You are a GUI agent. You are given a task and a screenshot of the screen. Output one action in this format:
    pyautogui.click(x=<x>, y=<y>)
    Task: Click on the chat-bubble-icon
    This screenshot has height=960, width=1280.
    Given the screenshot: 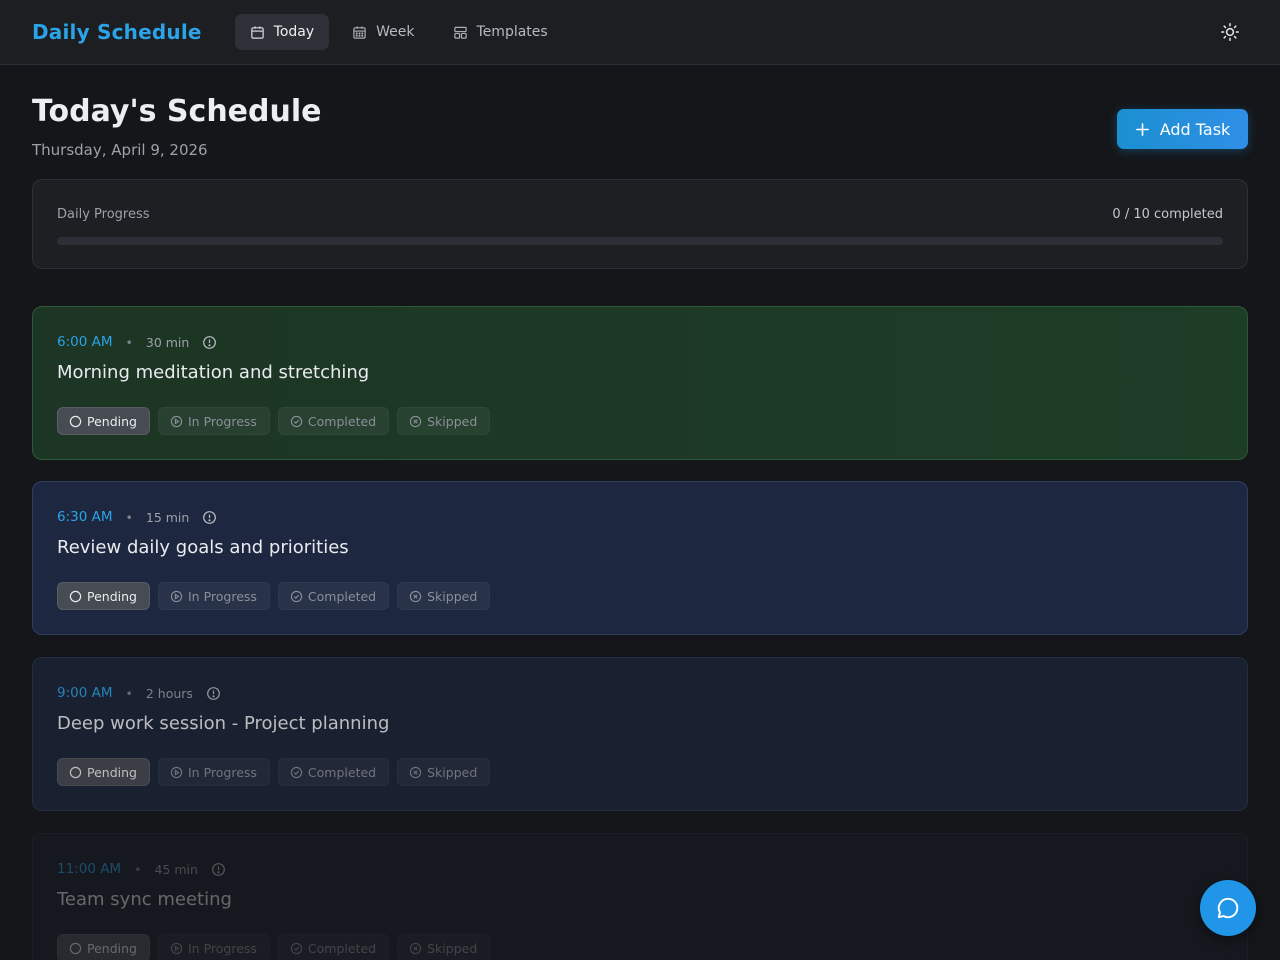 What is the action you would take?
    pyautogui.click(x=1228, y=908)
    